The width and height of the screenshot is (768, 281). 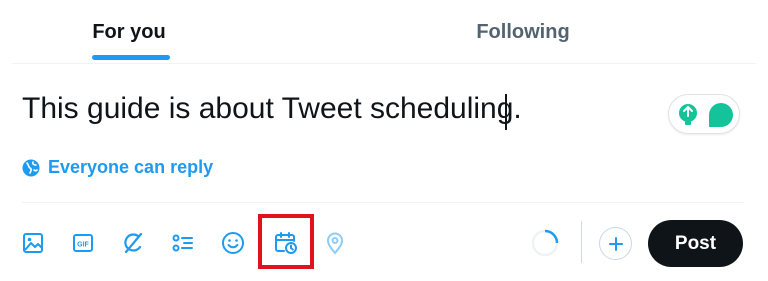 What do you see at coordinates (272, 109) in the screenshot?
I see `compose-text-input: This guide is about Tweet scheduling.` at bounding box center [272, 109].